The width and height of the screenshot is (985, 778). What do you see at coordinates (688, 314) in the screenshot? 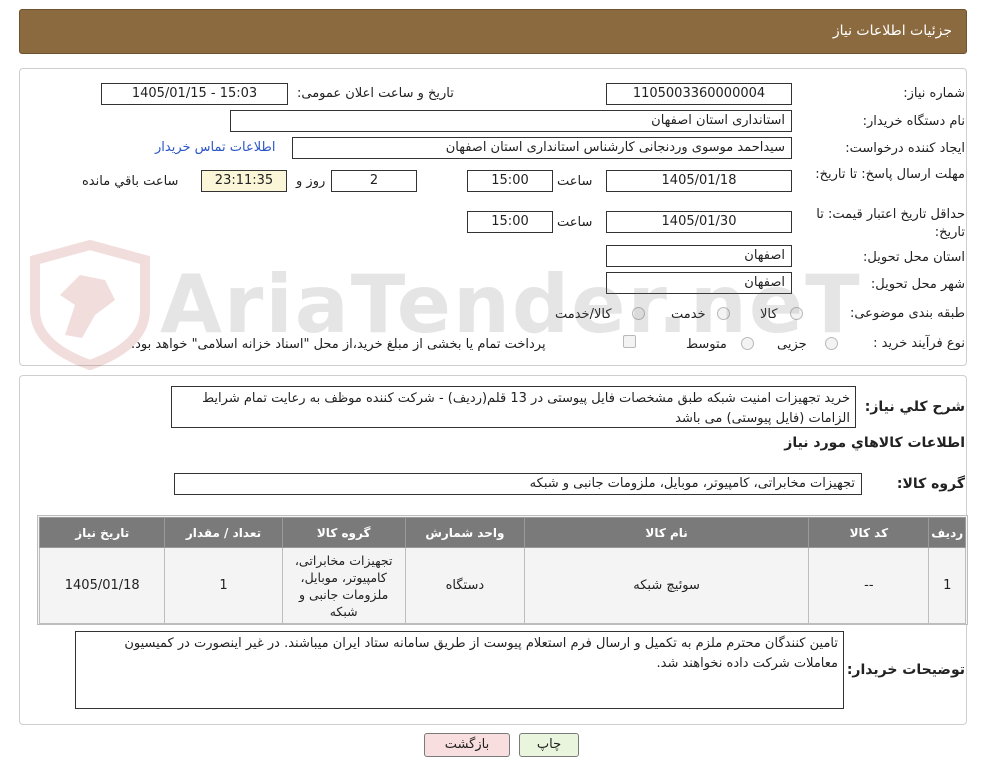
I see `category-service-label: خدمت` at bounding box center [688, 314].